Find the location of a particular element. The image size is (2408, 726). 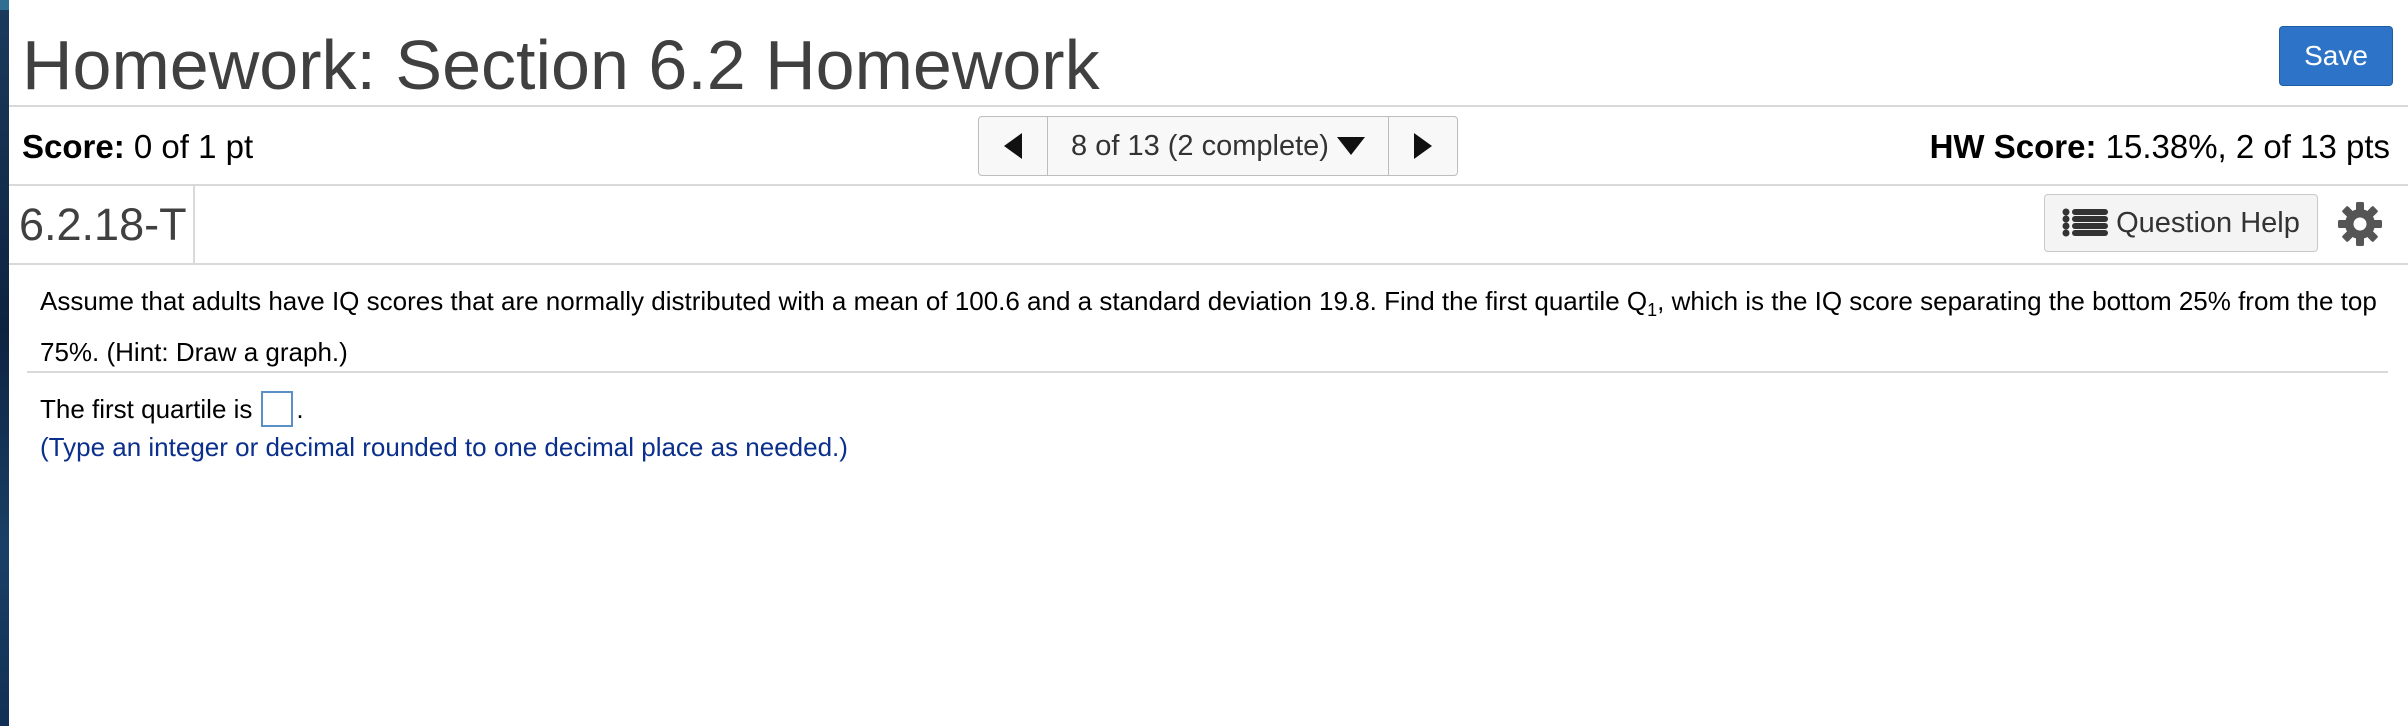

hw-score-display: HW Score: 15.38%, 2 of 13 pts is located at coordinates (2160, 147).